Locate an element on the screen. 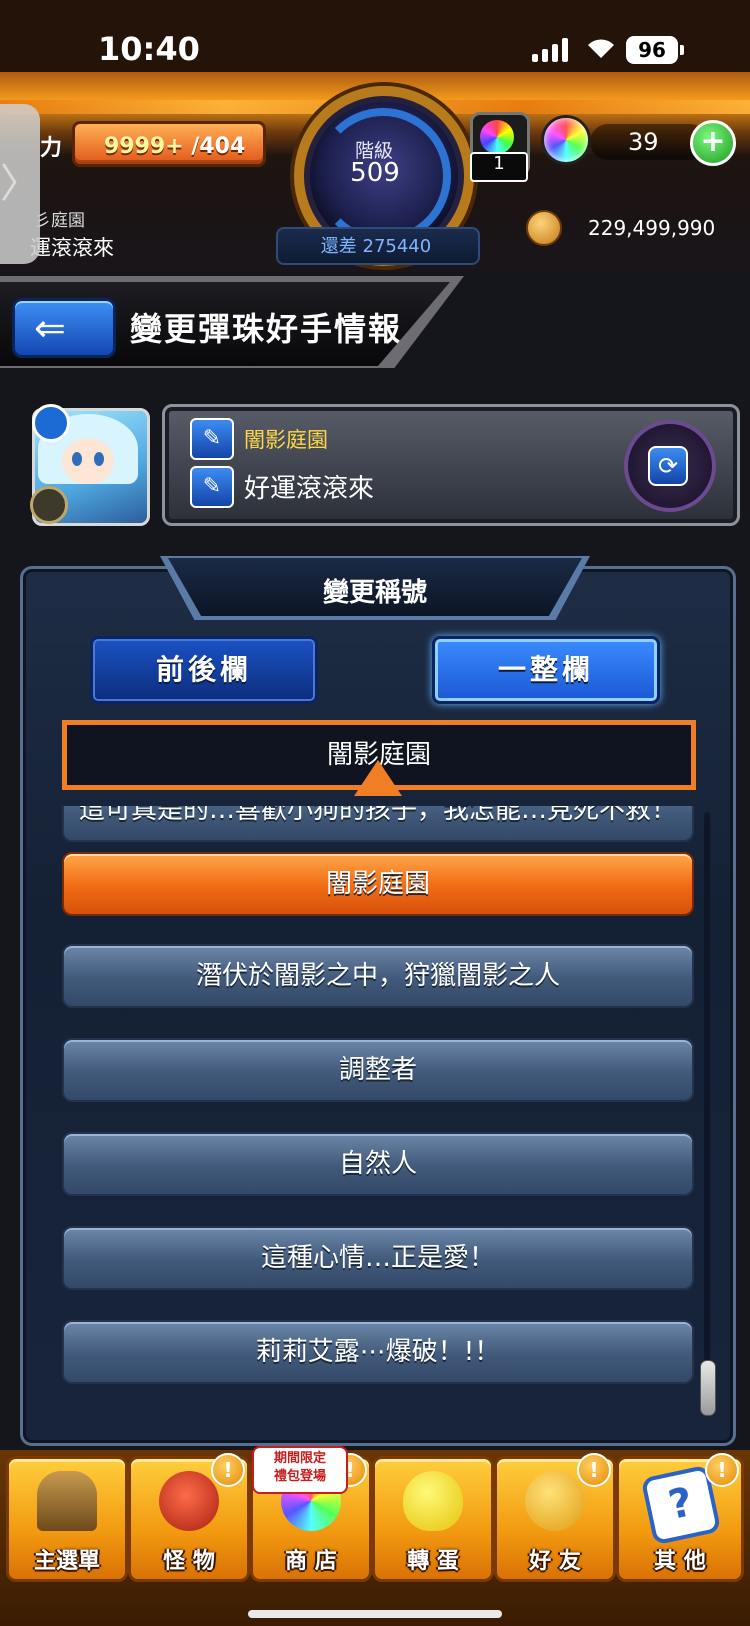  stamina-current: 9999+ is located at coordinates (144, 146).